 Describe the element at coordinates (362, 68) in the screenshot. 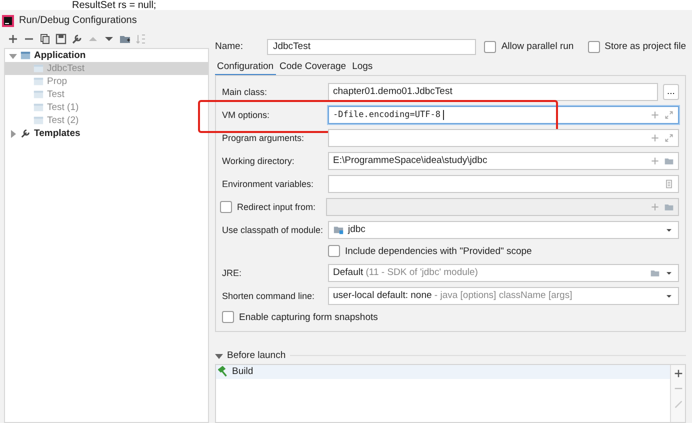

I see `tab: Logs` at that location.